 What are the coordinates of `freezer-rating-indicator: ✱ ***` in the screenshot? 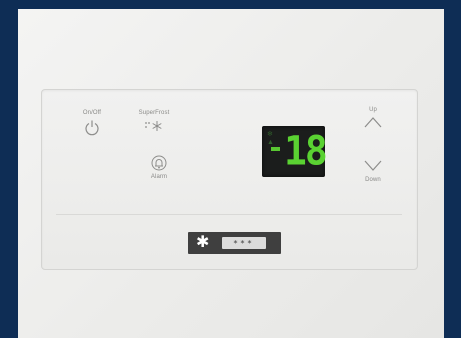 It's located at (234, 243).